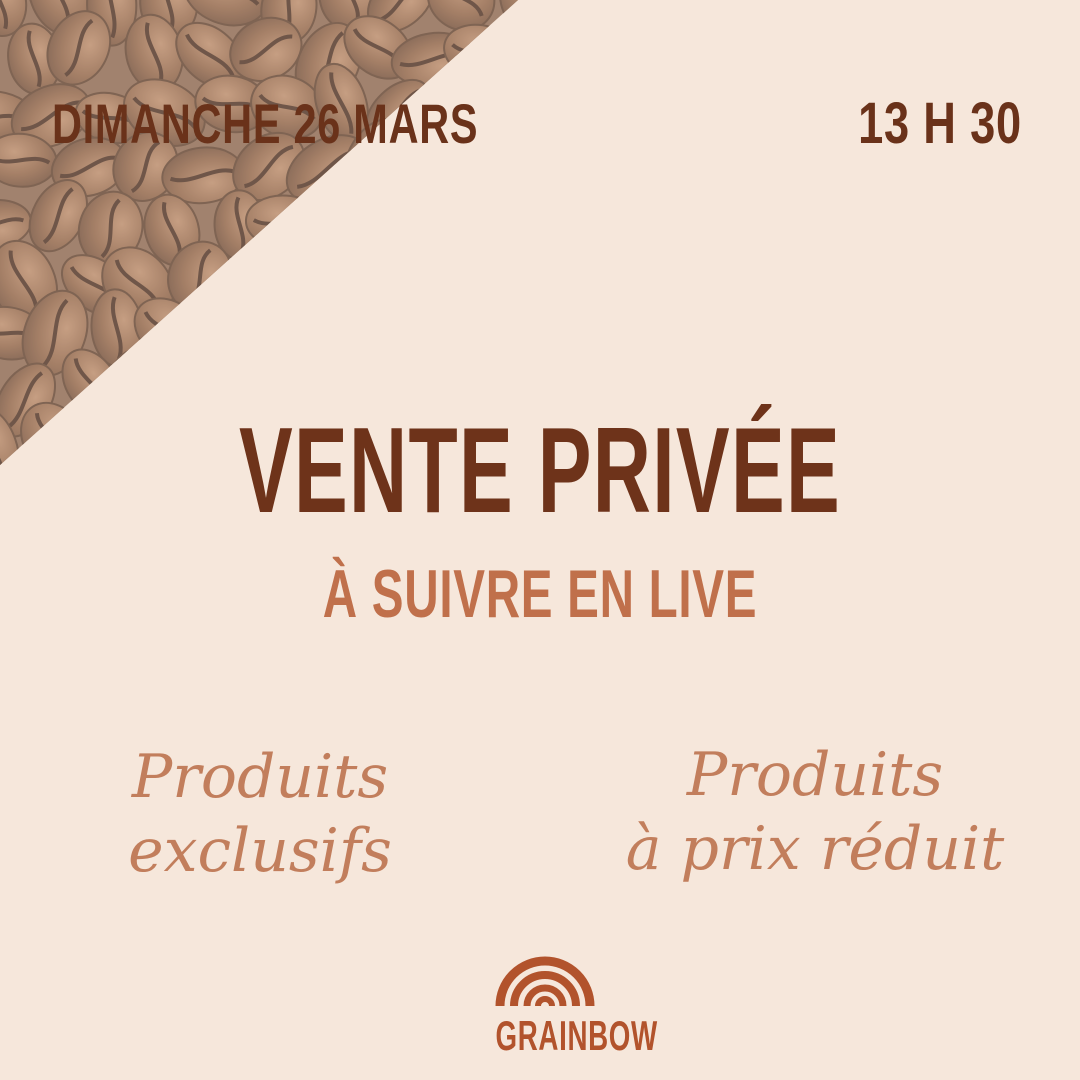  I want to click on brand-logo: GRAINBOW, so click(564, 1005).